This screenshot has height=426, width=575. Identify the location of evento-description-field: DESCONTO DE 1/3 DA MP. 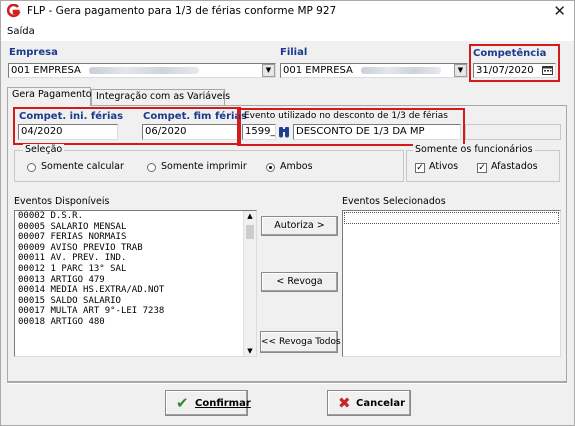
(377, 132).